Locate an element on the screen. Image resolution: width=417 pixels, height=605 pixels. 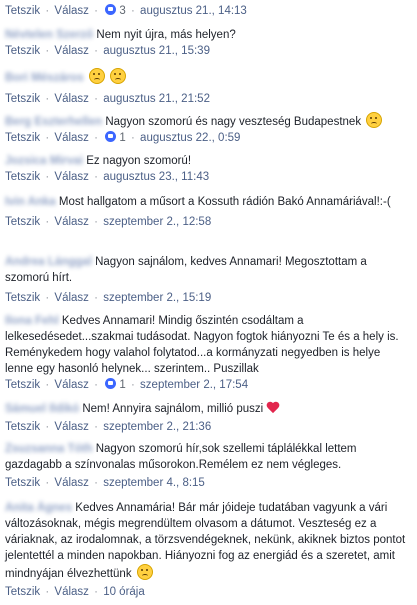
crying-face-emoji-icon is located at coordinates (118, 76).